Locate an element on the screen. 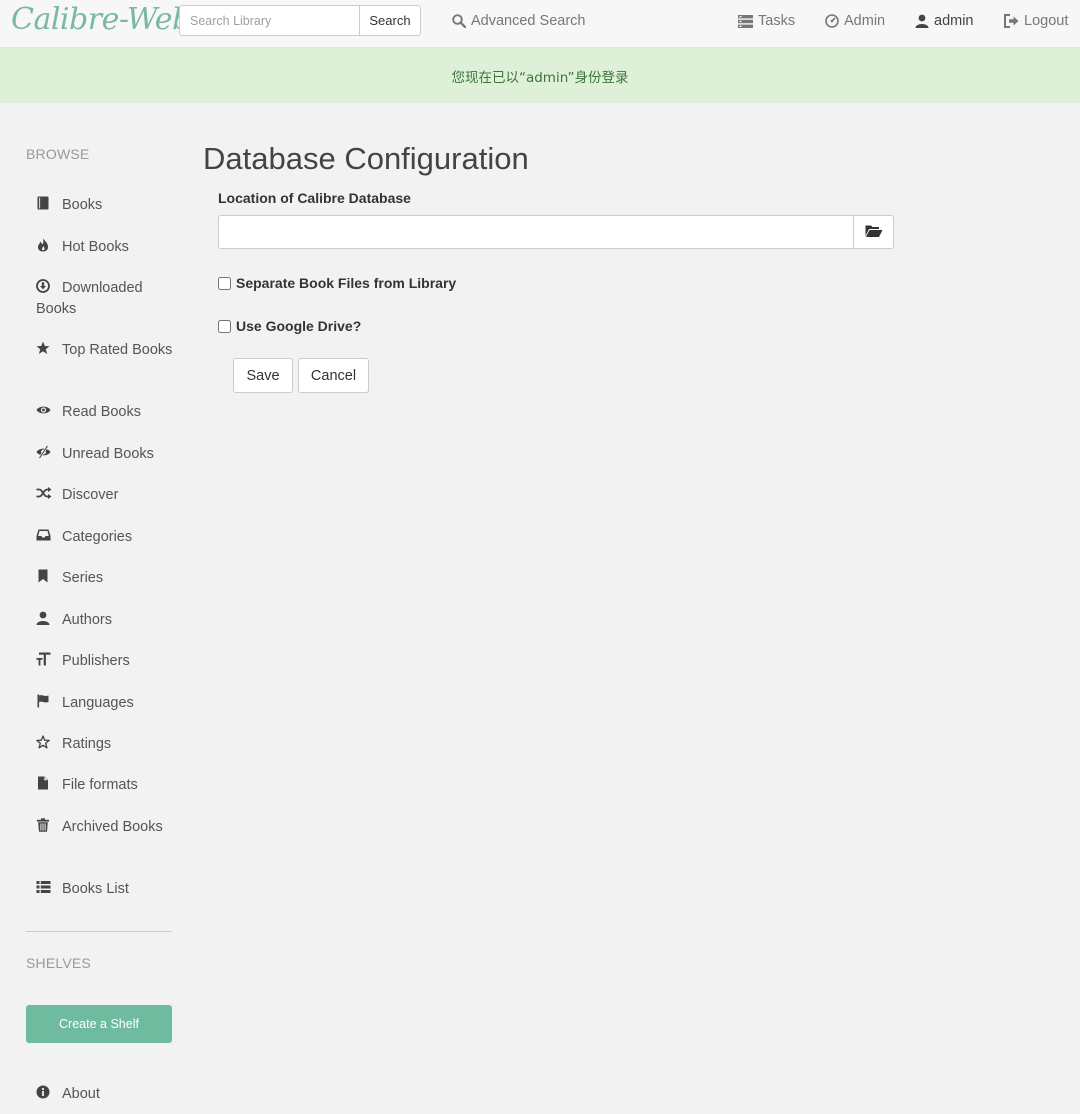  save-button: Save is located at coordinates (263, 375).